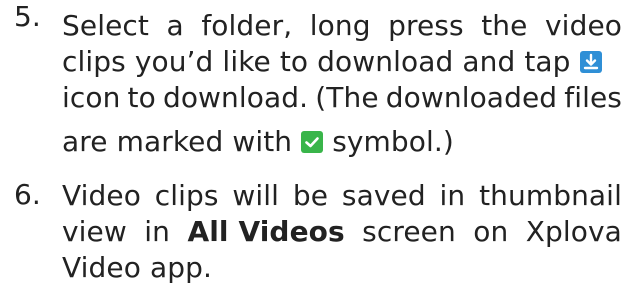  What do you see at coordinates (141, 97) in the screenshot?
I see `word: to` at bounding box center [141, 97].